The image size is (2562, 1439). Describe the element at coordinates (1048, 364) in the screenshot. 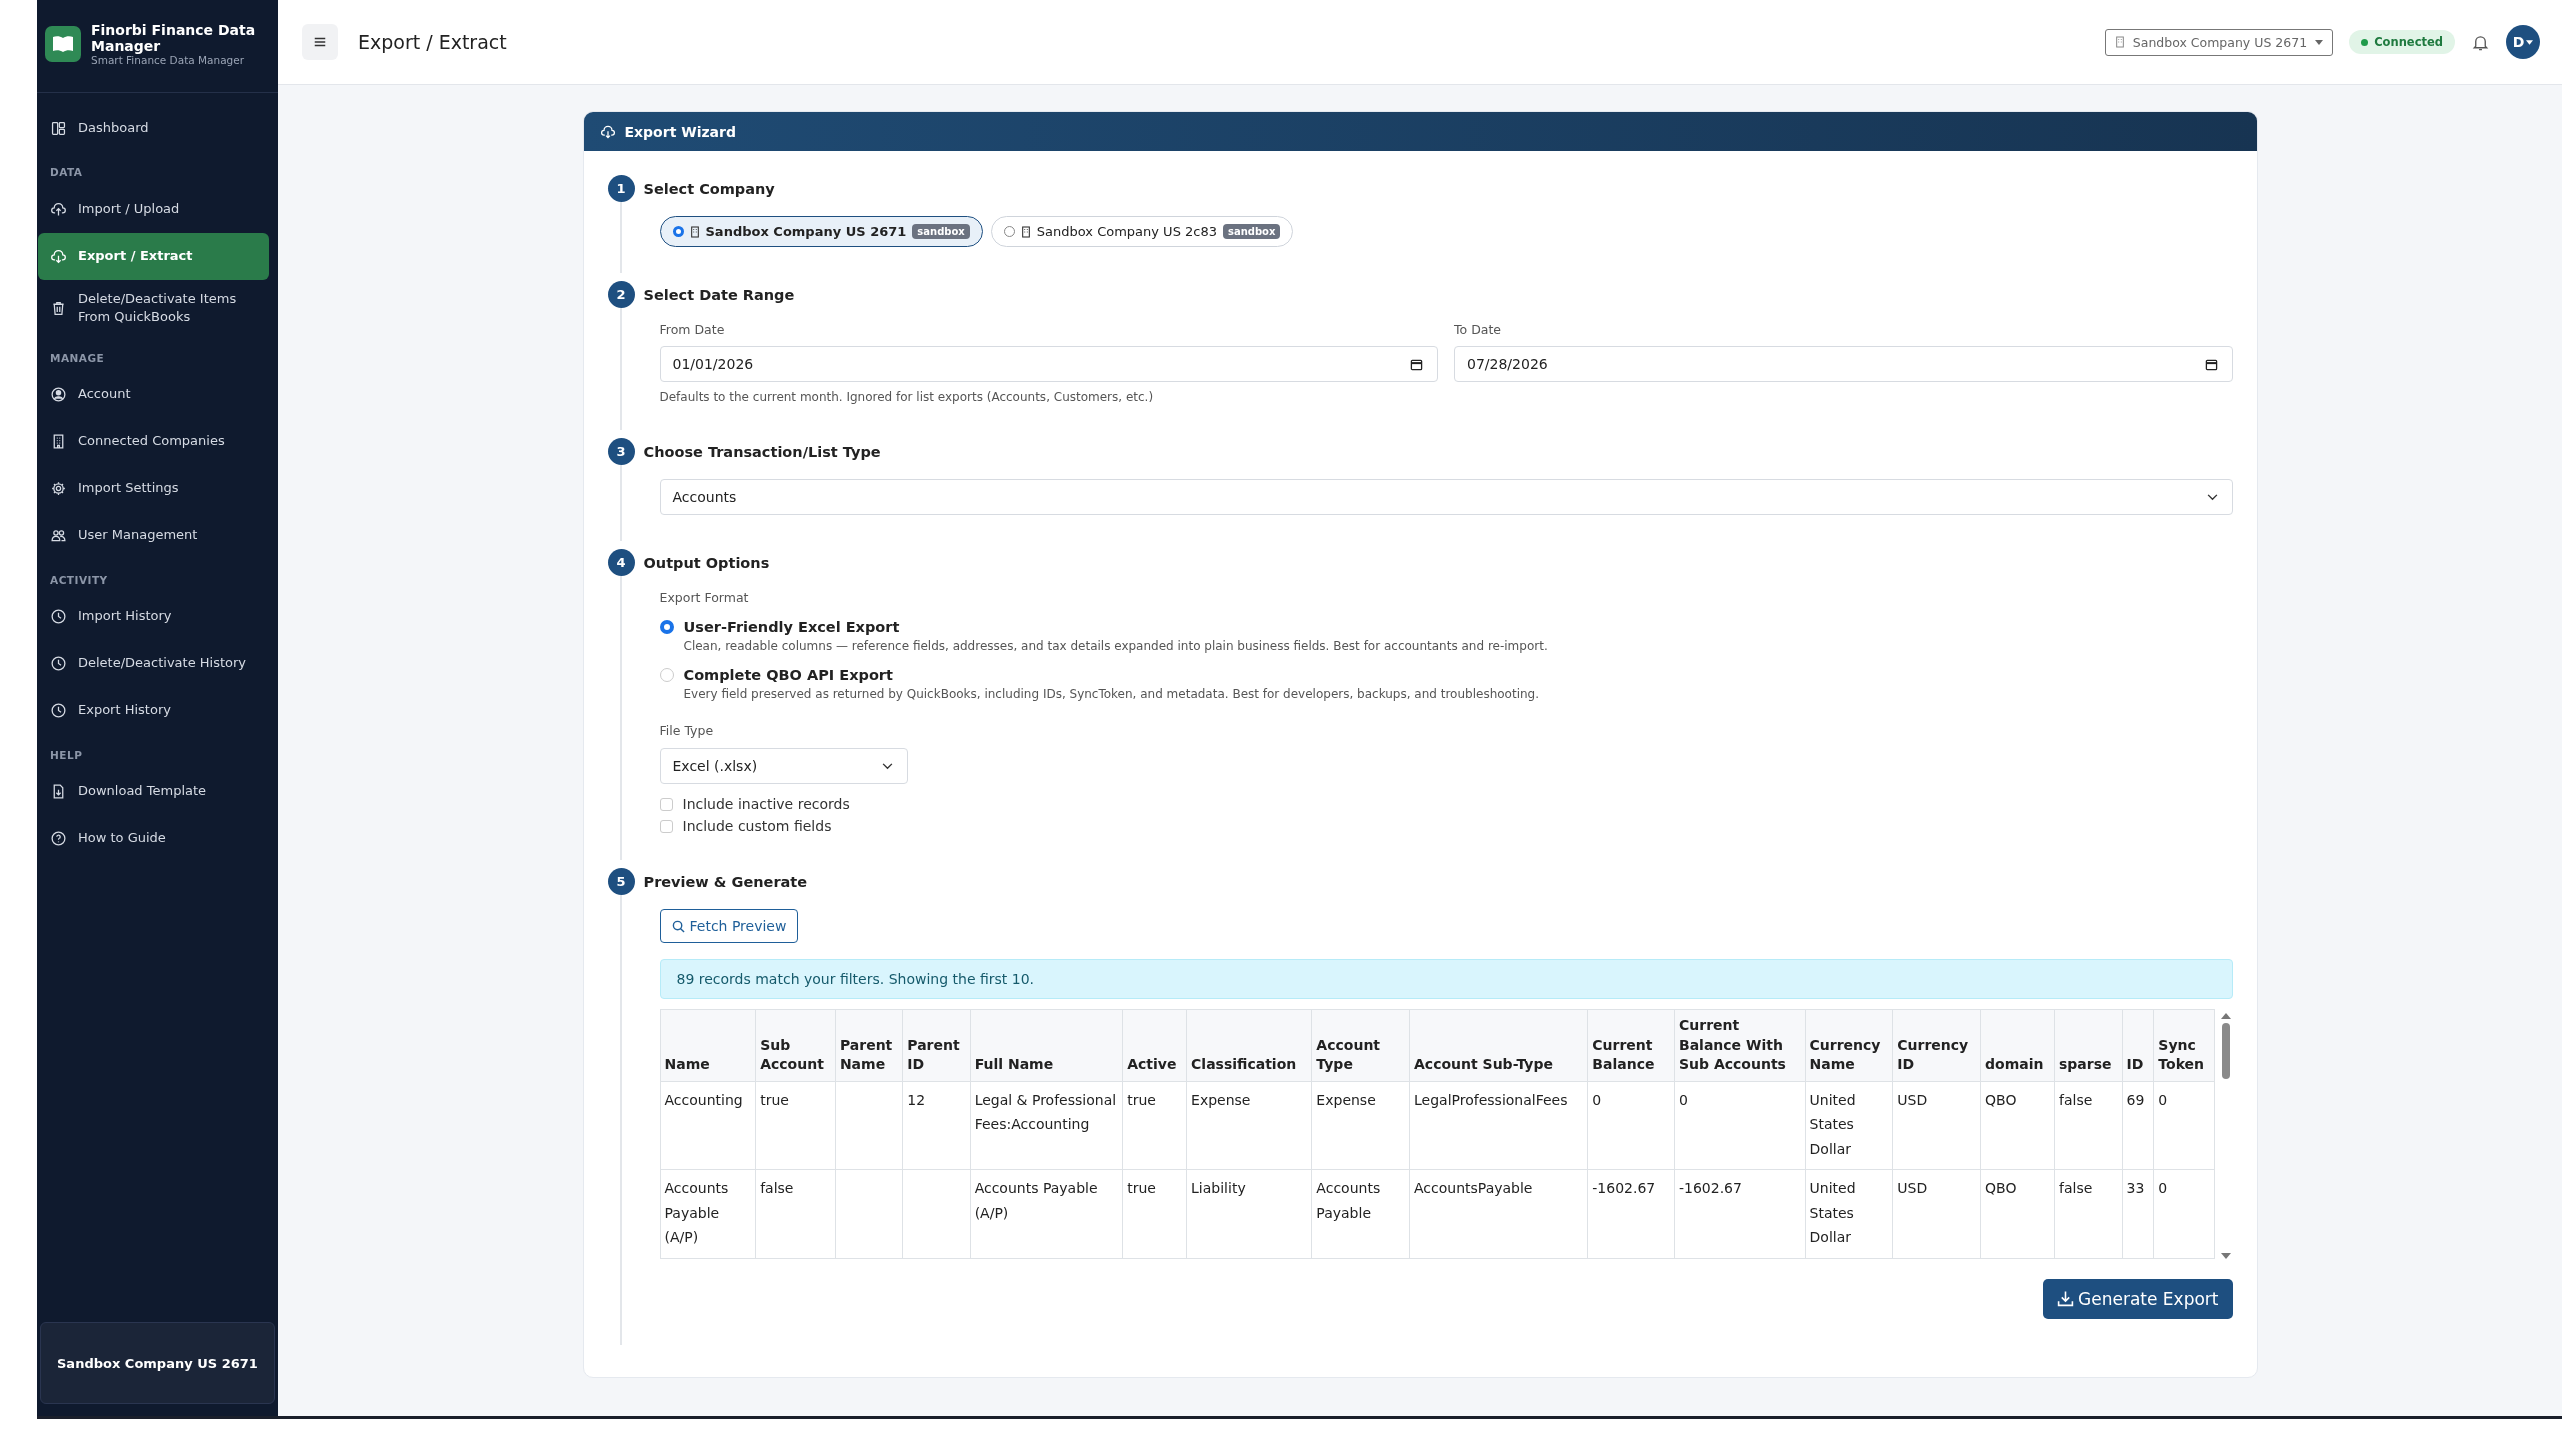

I see `date-field: 01/01/2026` at that location.